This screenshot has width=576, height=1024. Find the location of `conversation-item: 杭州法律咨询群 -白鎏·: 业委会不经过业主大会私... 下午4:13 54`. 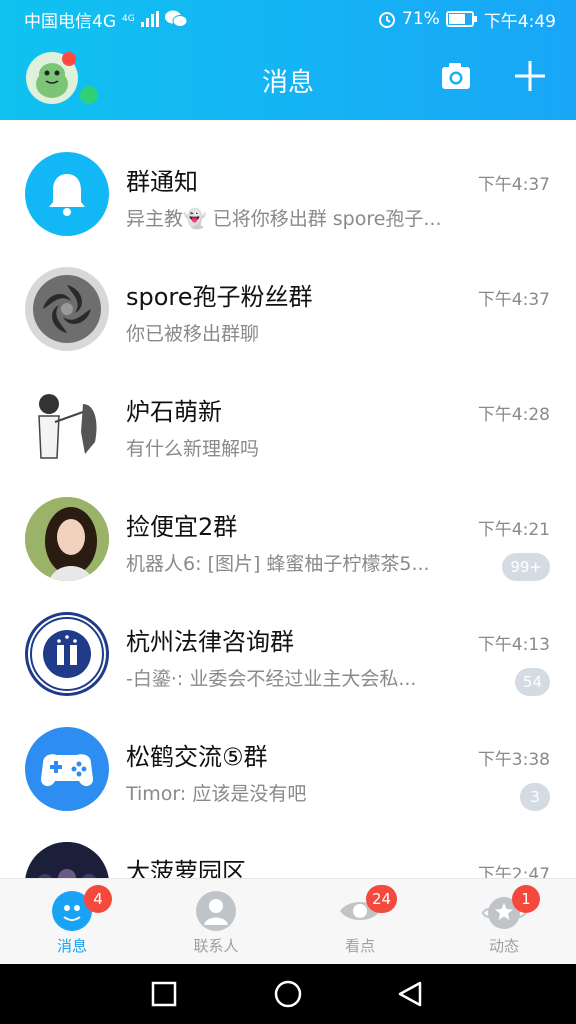

conversation-item: 杭州法律咨询群 -白鎏·: 业委会不经过业主大会私... 下午4:13 54 is located at coordinates (288, 638).